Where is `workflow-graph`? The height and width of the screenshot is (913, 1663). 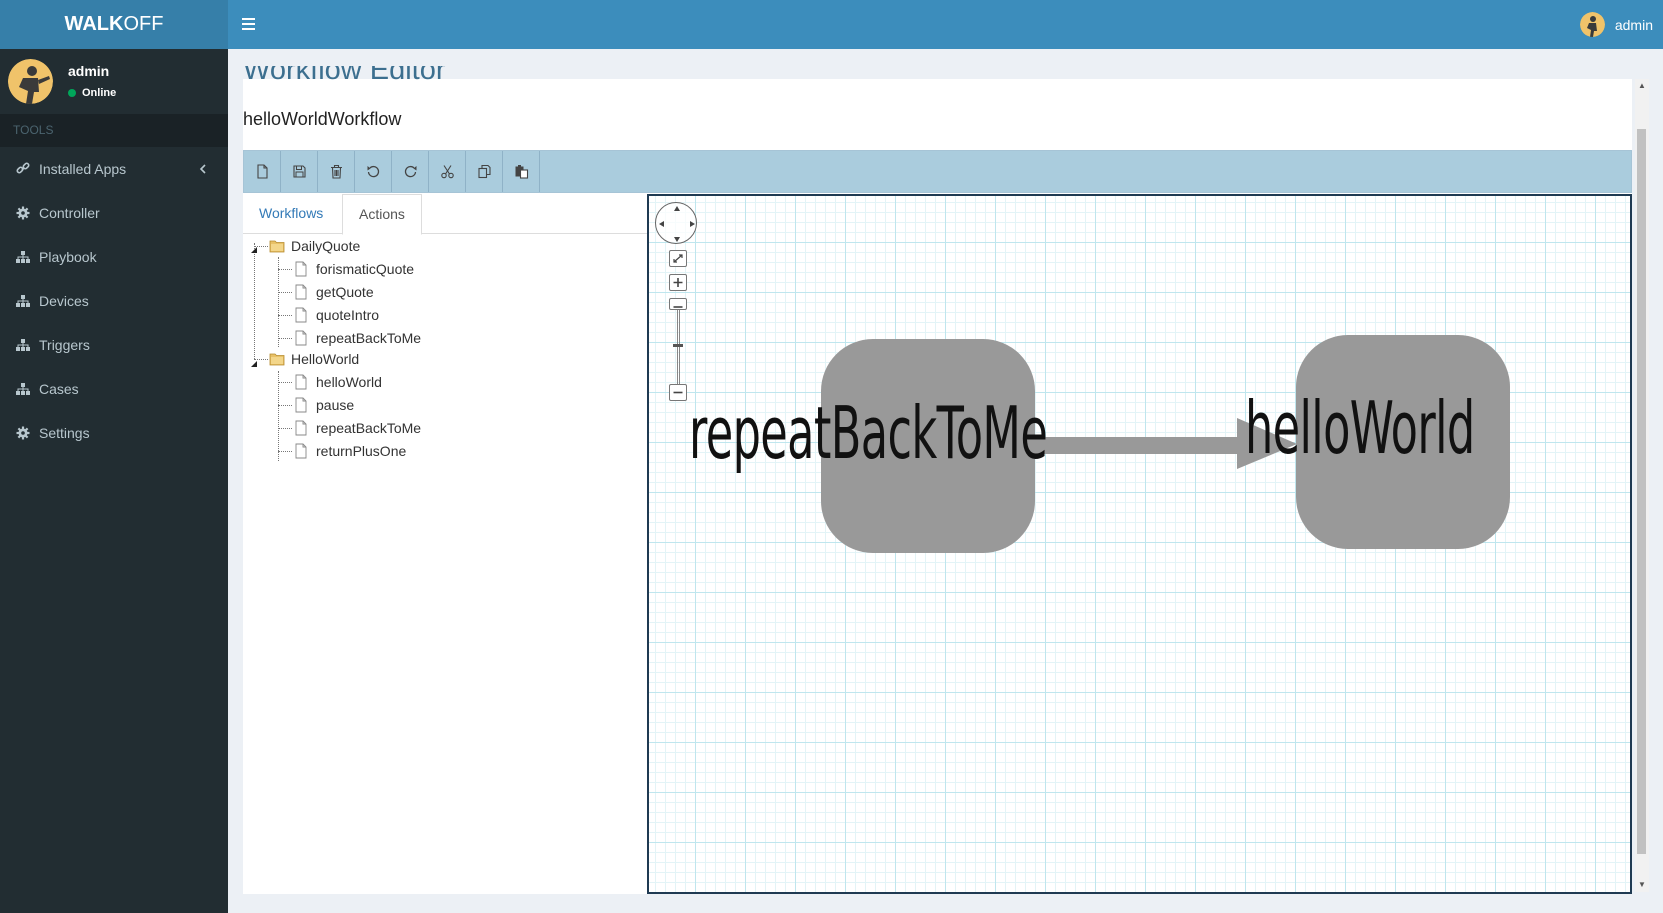 workflow-graph is located at coordinates (1165, 444).